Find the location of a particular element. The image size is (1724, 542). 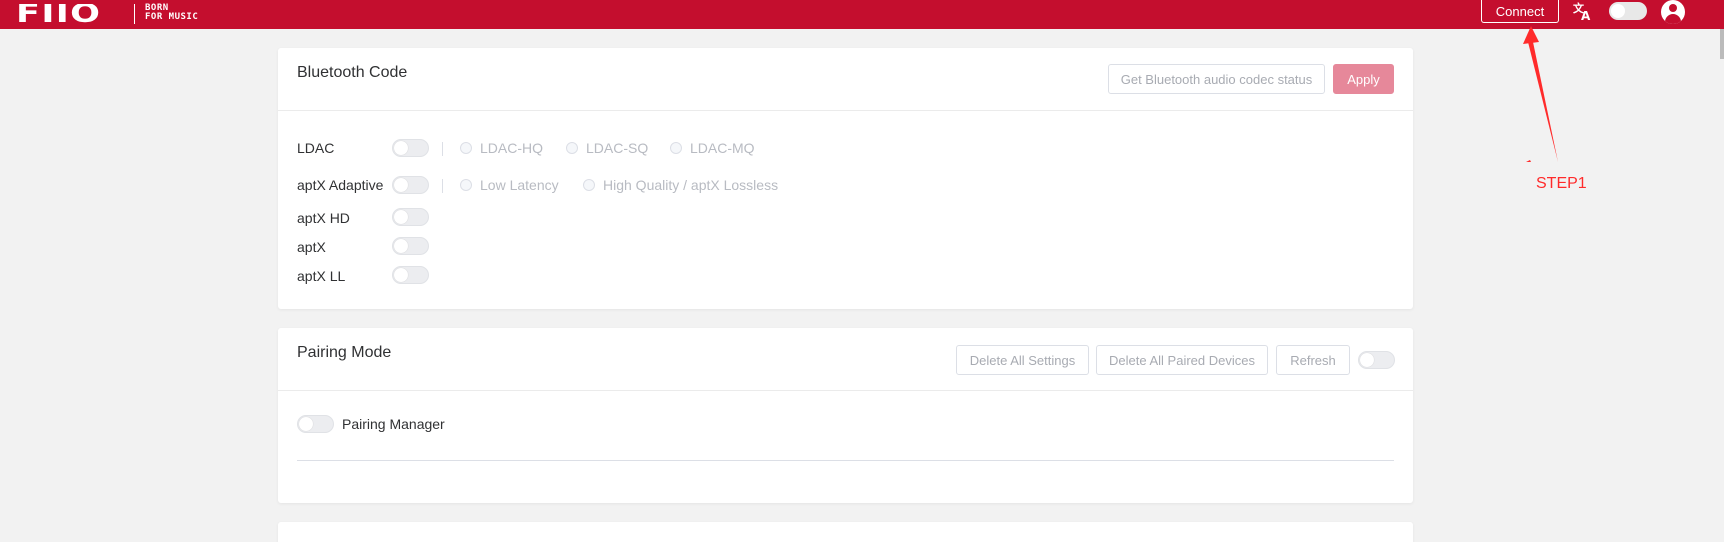

fiio-logo: FIIO BORN FOR MUSIC is located at coordinates (107, 12).